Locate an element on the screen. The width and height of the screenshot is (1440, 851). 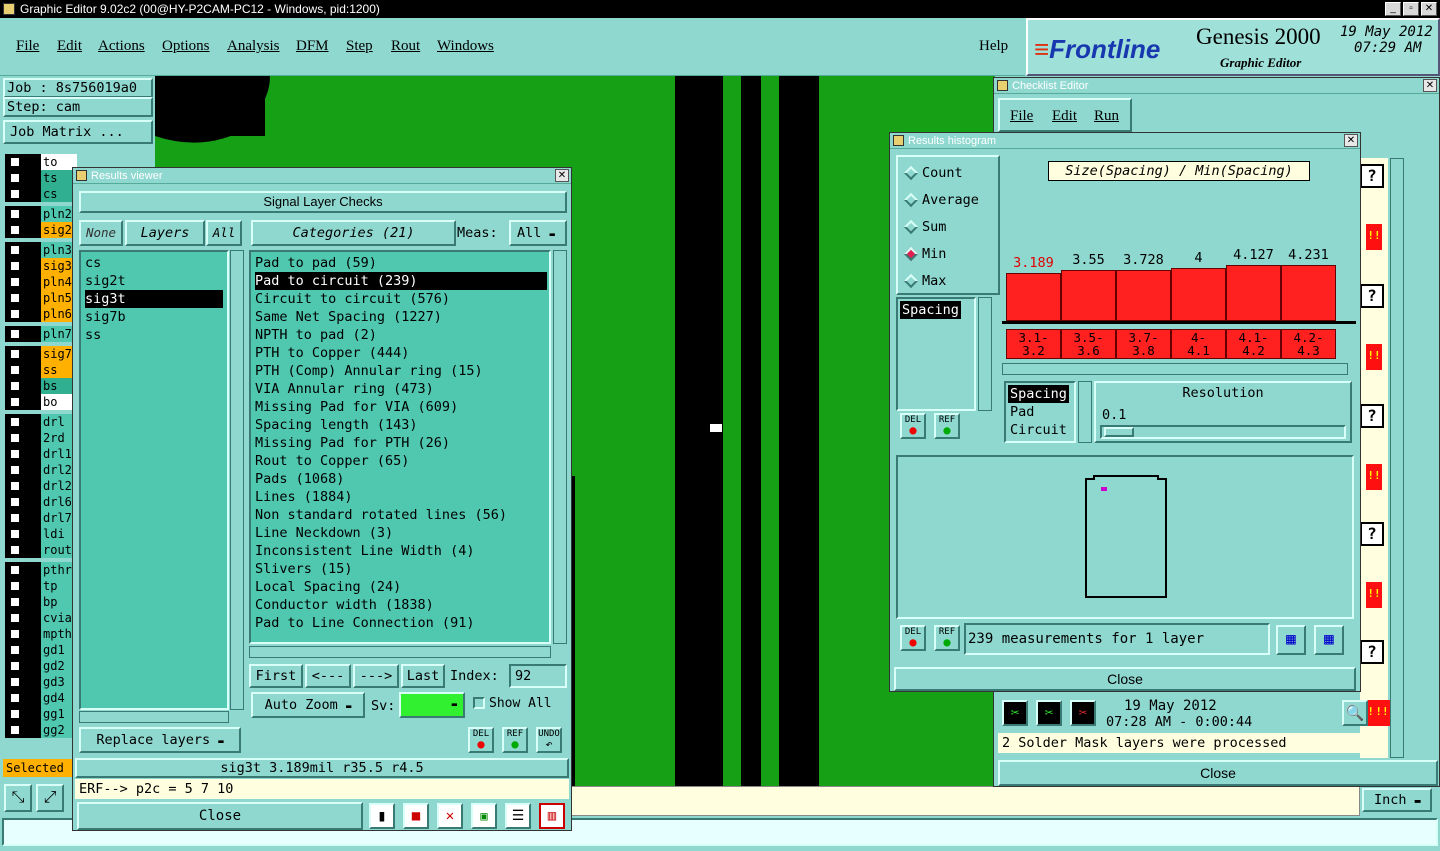
category-item: Pads (1068) is located at coordinates (401, 479).